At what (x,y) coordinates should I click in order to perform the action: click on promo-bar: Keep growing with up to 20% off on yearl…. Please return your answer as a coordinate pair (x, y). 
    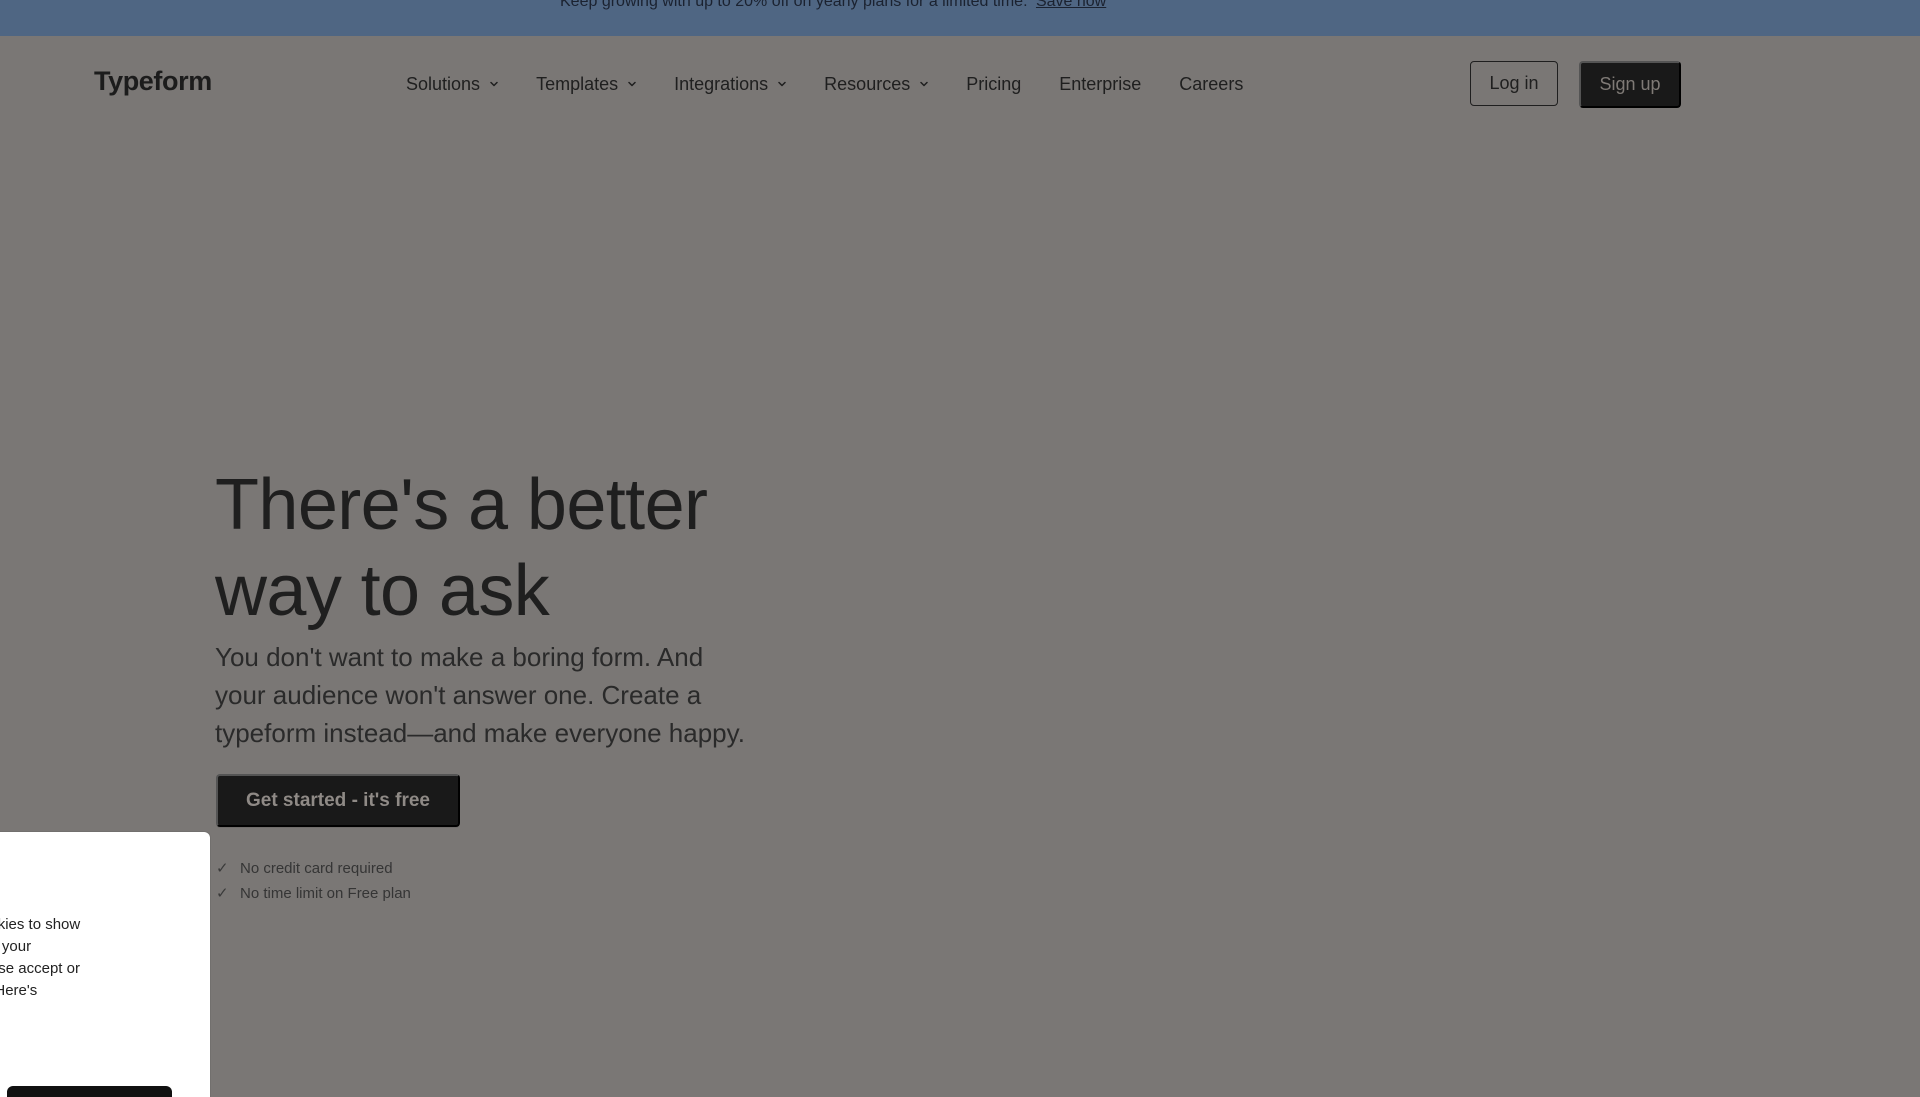
    Looking at the image, I should click on (960, 18).